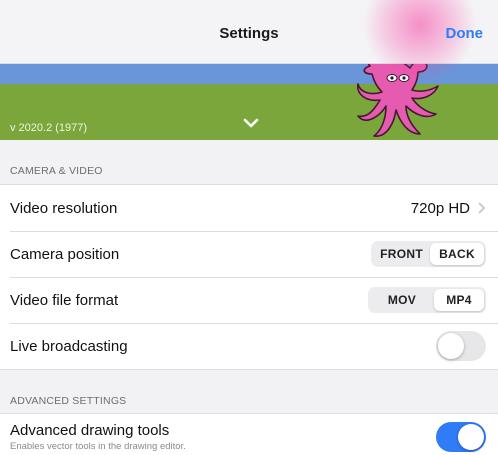 The height and width of the screenshot is (455, 498). I want to click on camera-position-back-segment: BACK, so click(457, 254).